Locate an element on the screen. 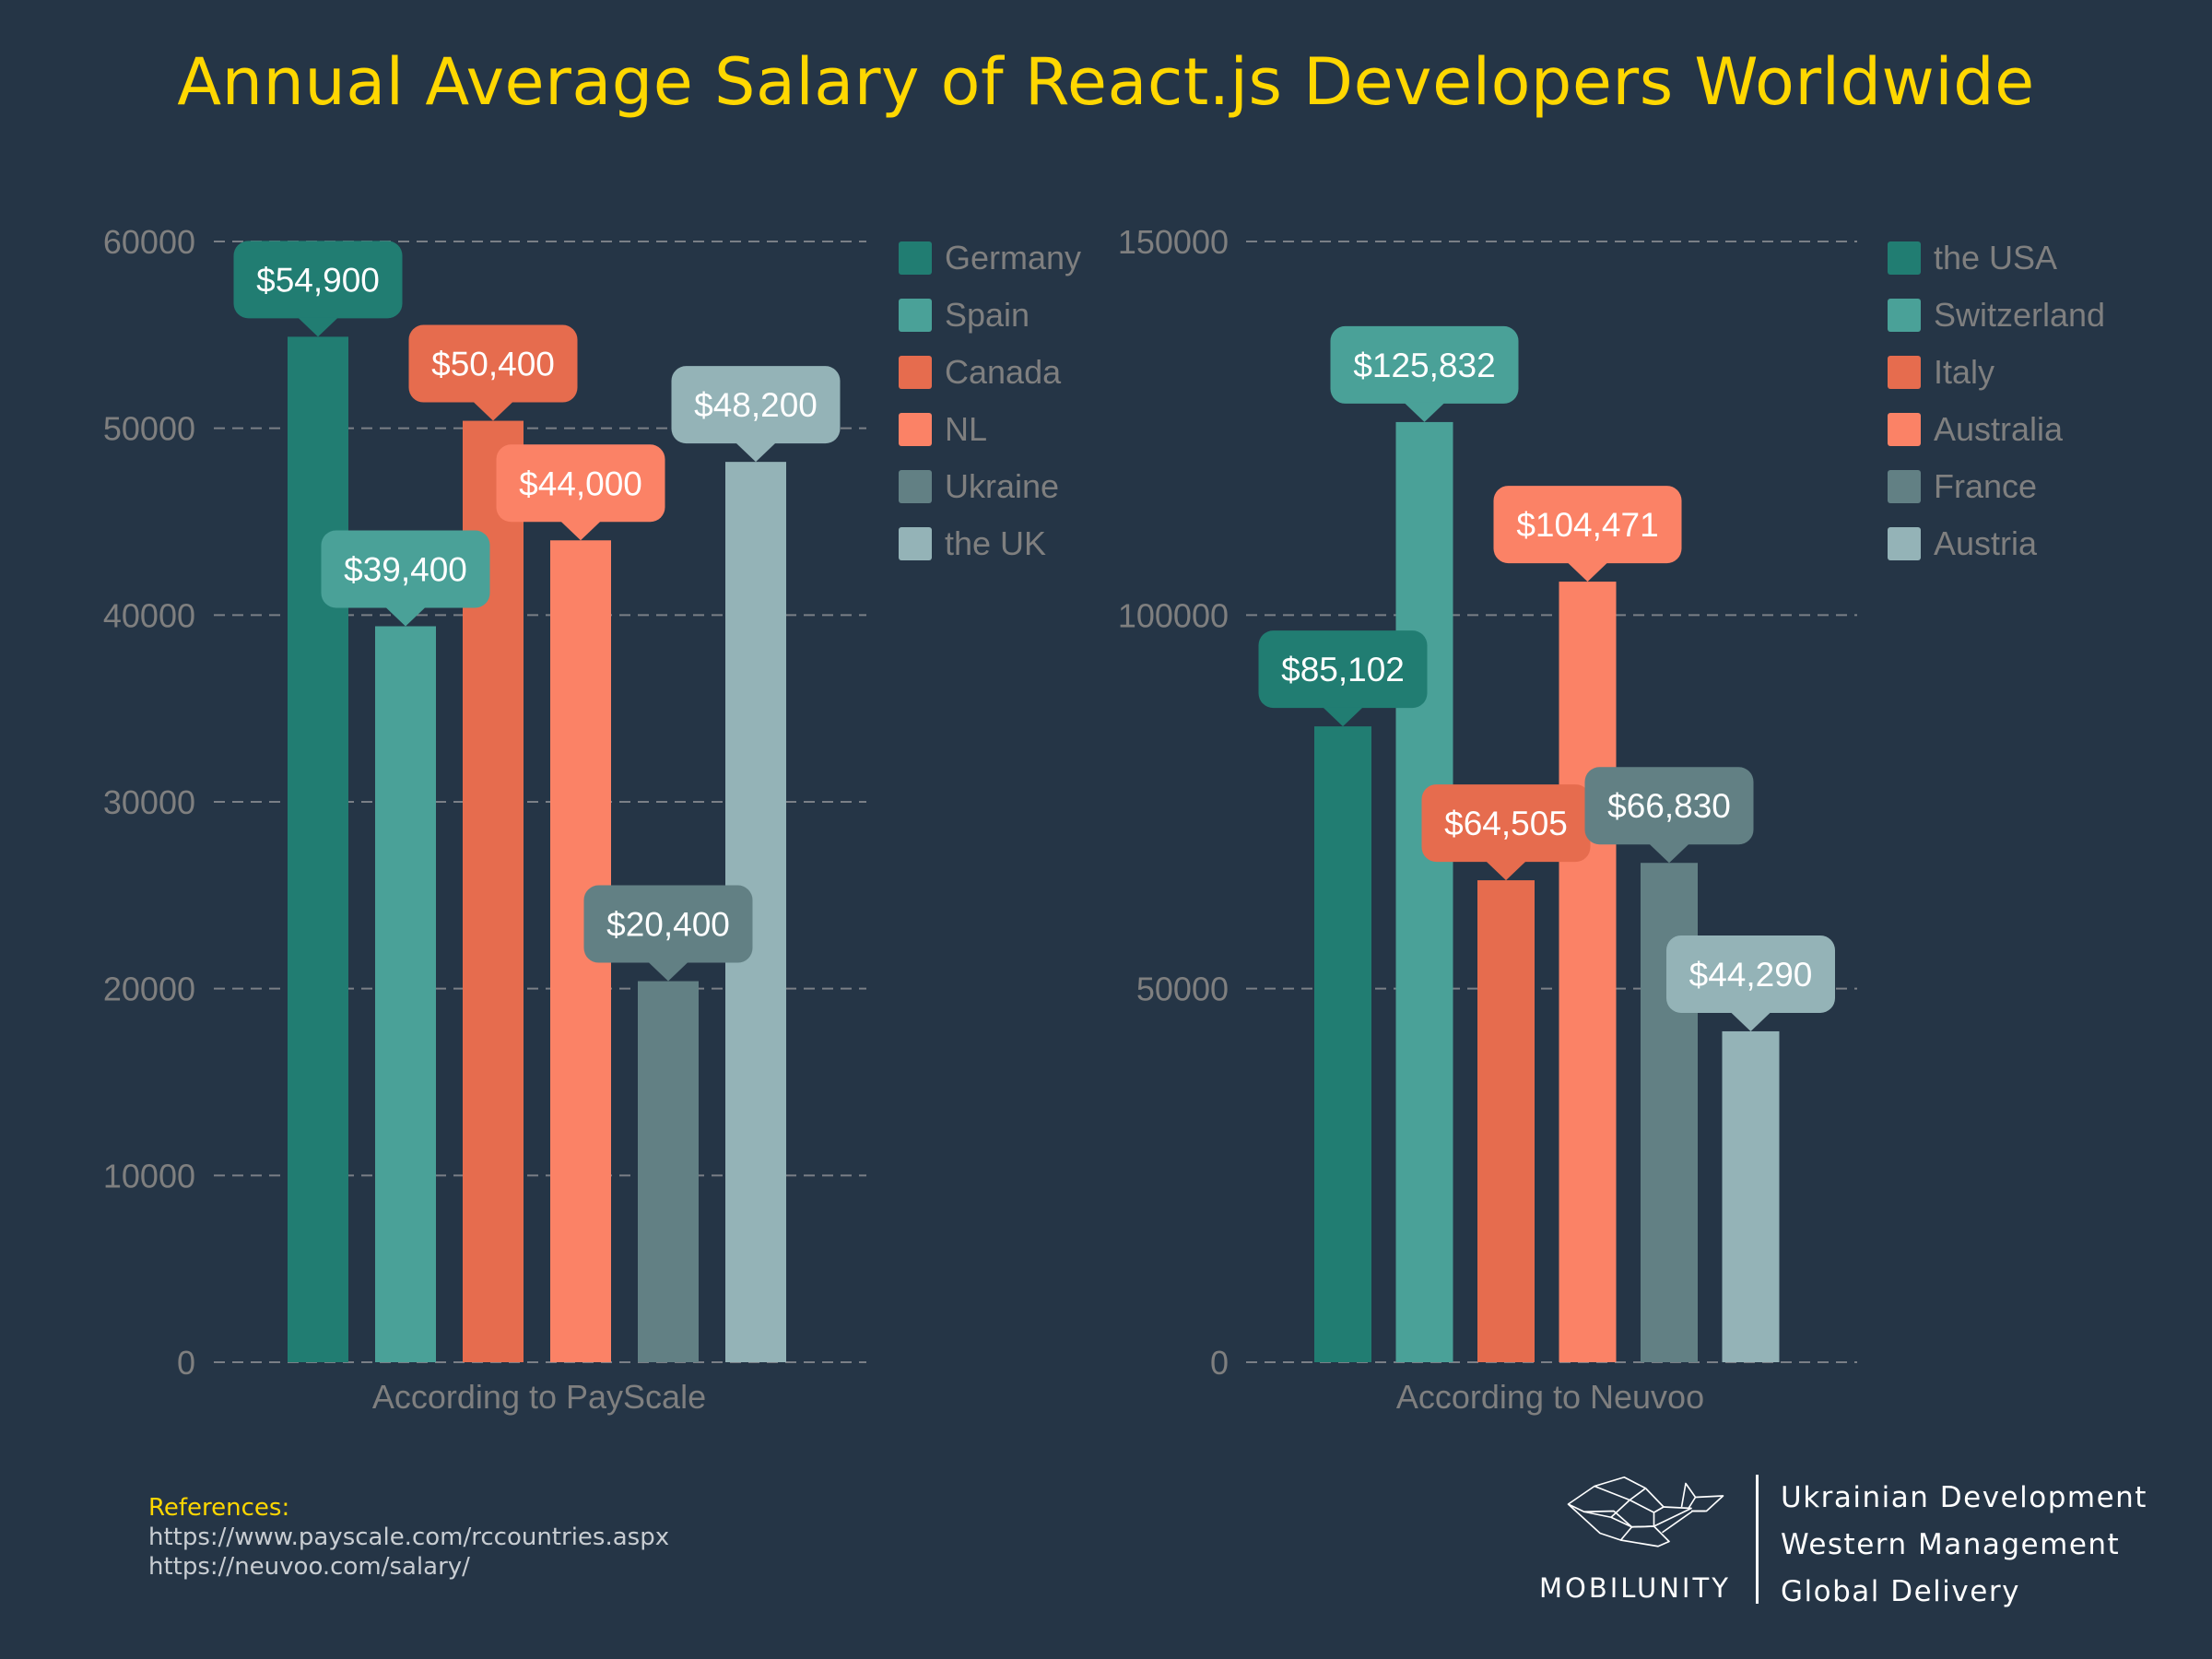 The image size is (2212, 1659). y-tick-label: 100000 is located at coordinates (1173, 615).